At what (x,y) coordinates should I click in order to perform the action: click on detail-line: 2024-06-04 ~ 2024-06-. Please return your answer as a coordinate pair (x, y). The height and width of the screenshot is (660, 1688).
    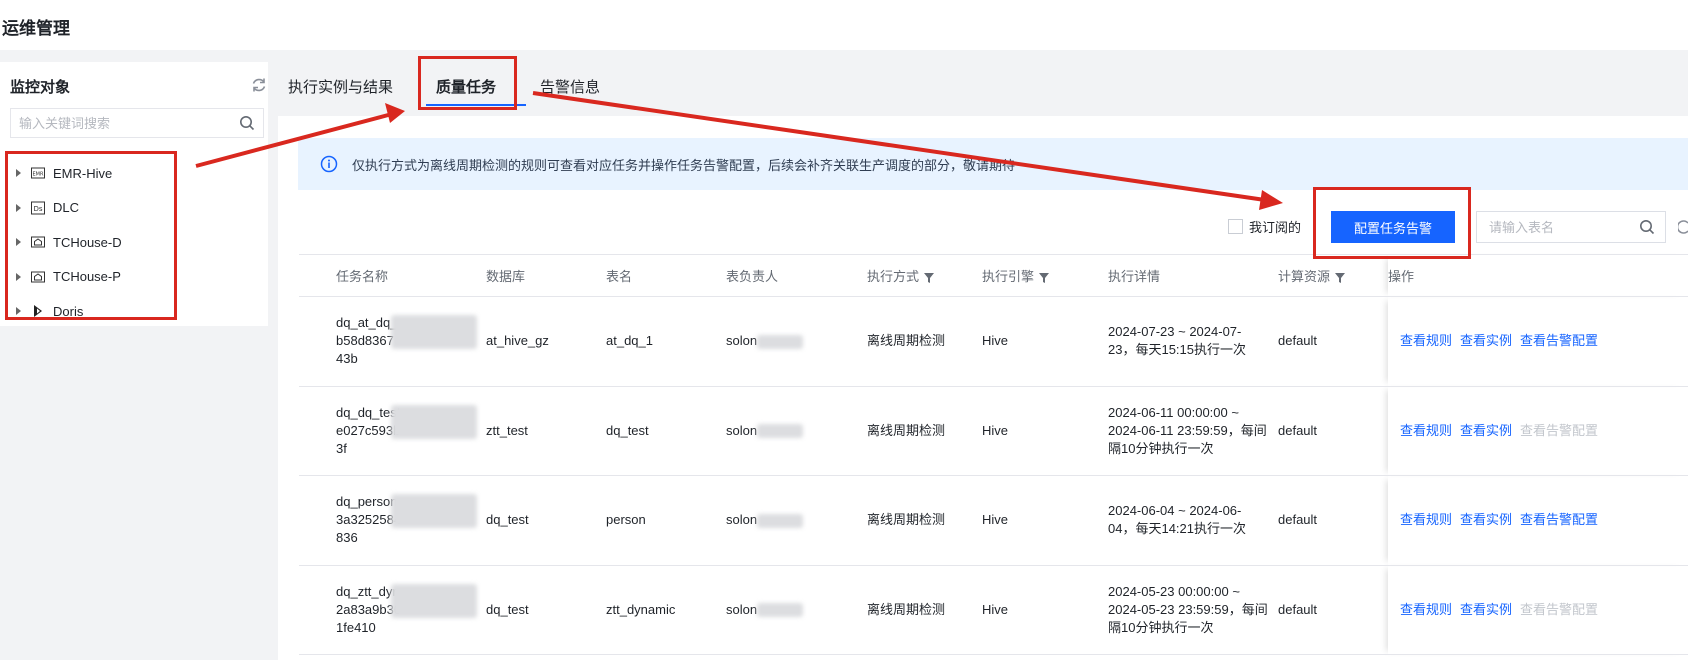
    Looking at the image, I should click on (1175, 511).